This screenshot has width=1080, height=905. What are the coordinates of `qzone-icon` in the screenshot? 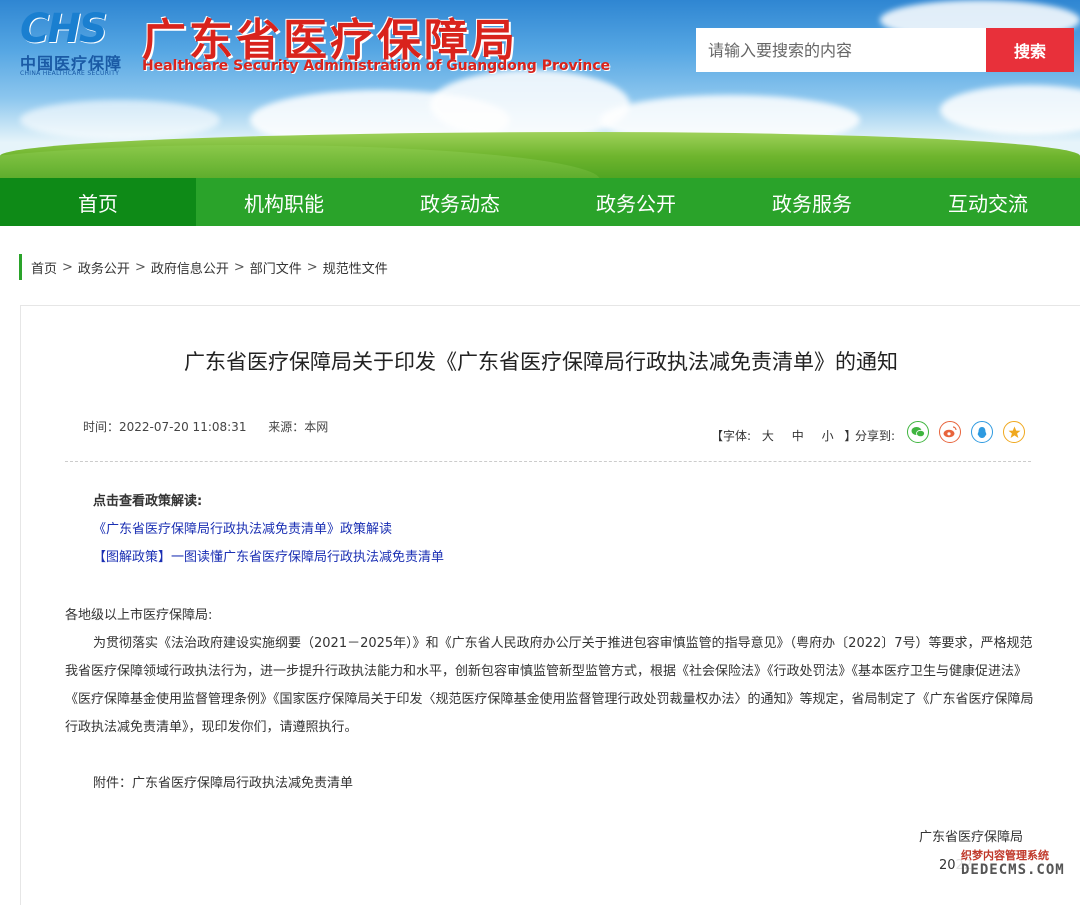 It's located at (1014, 432).